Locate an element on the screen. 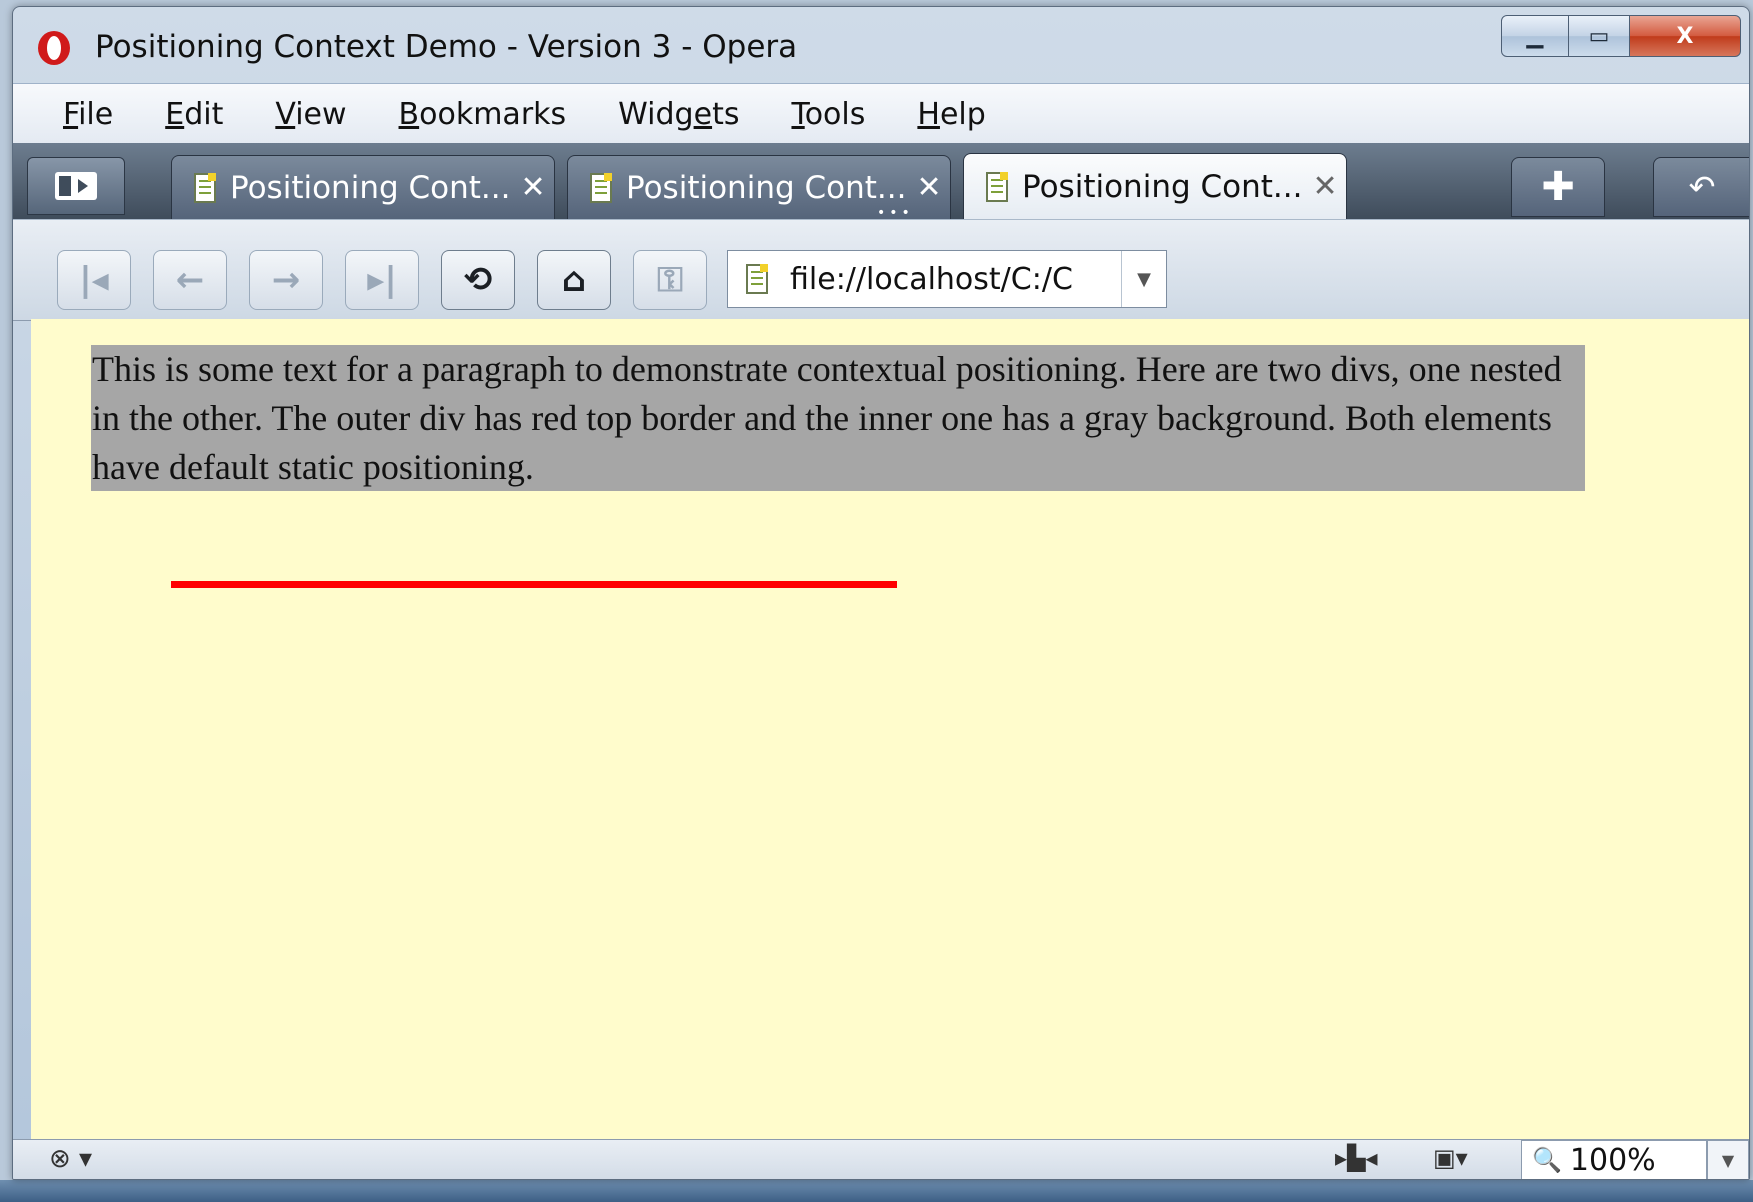 This screenshot has width=1753, height=1202. opera-logo-icon is located at coordinates (54, 48).